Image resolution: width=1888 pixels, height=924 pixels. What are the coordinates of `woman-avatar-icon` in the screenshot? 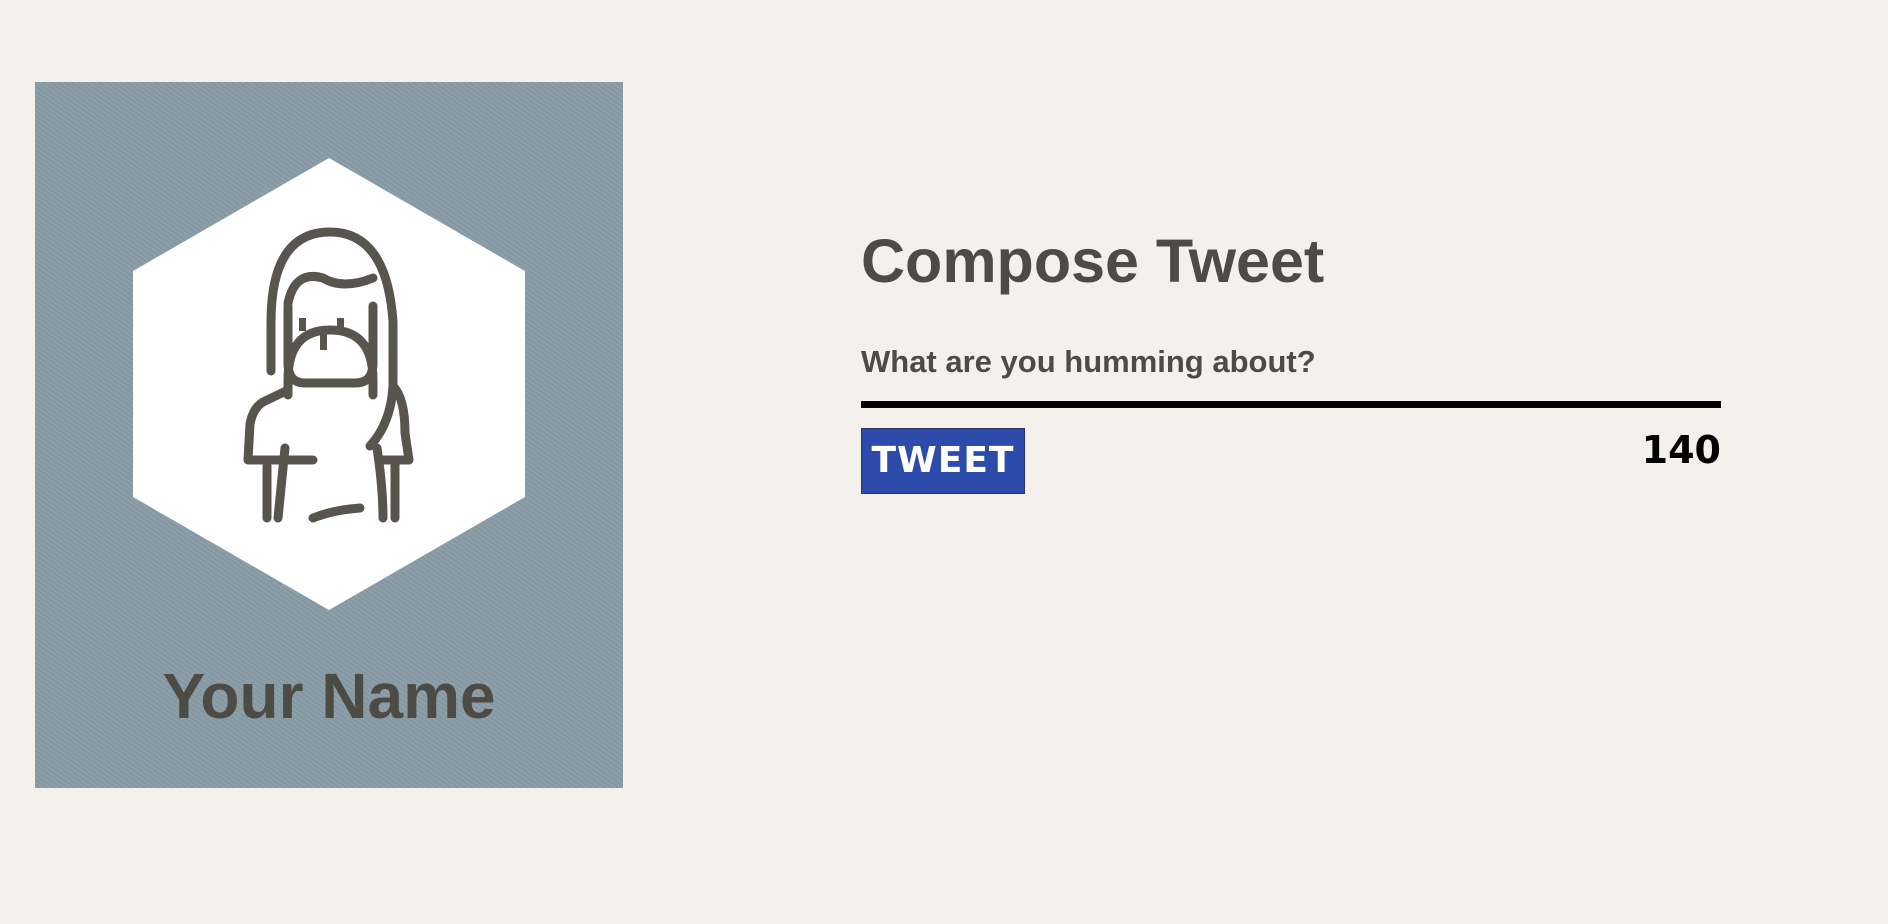 It's located at (329, 384).